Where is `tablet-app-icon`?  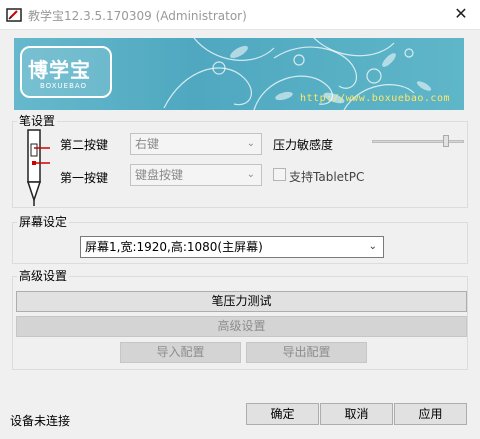 tablet-app-icon is located at coordinates (14, 15).